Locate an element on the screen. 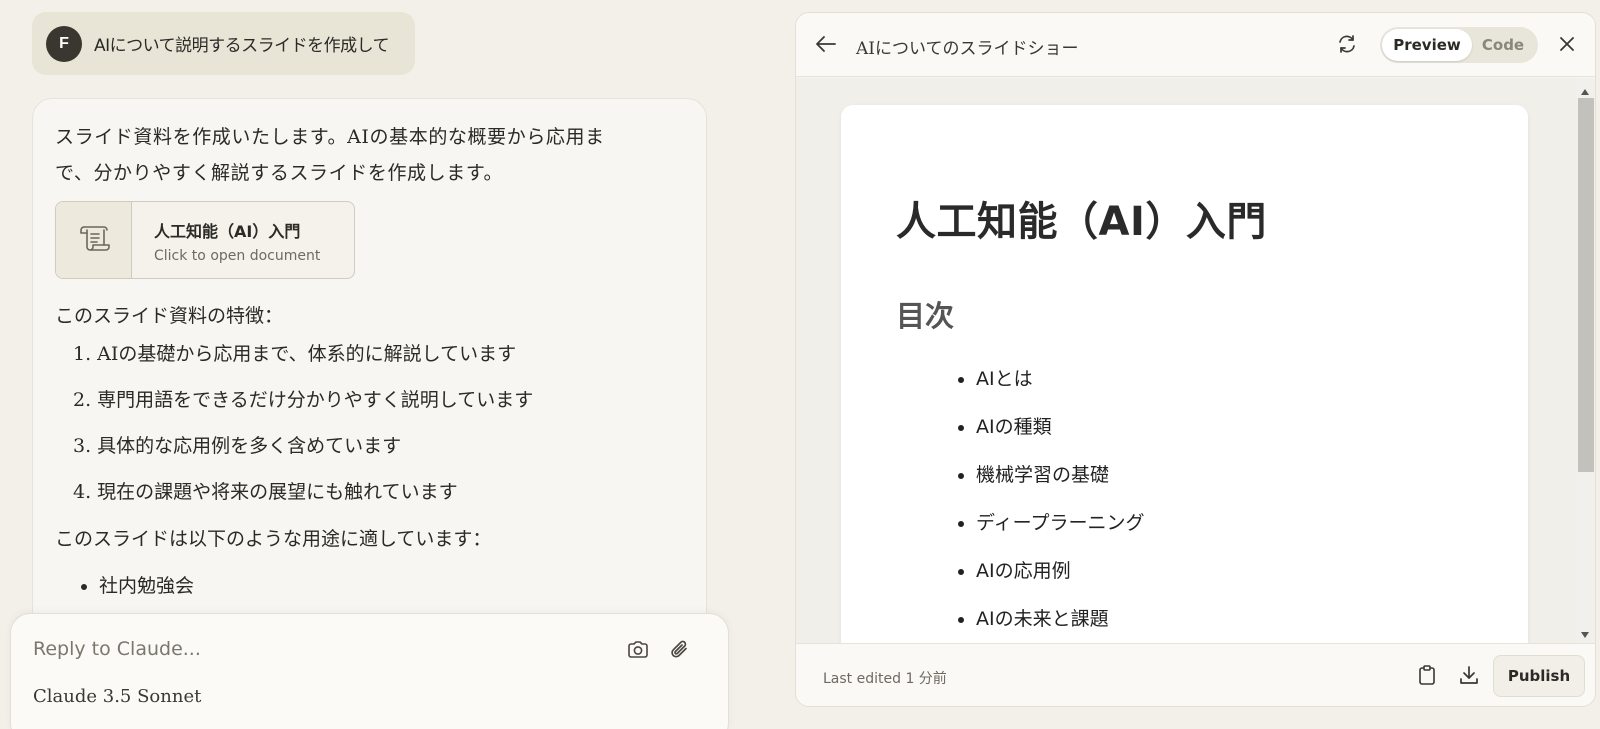  list-item: AIの応用例 is located at coordinates (1060, 583).